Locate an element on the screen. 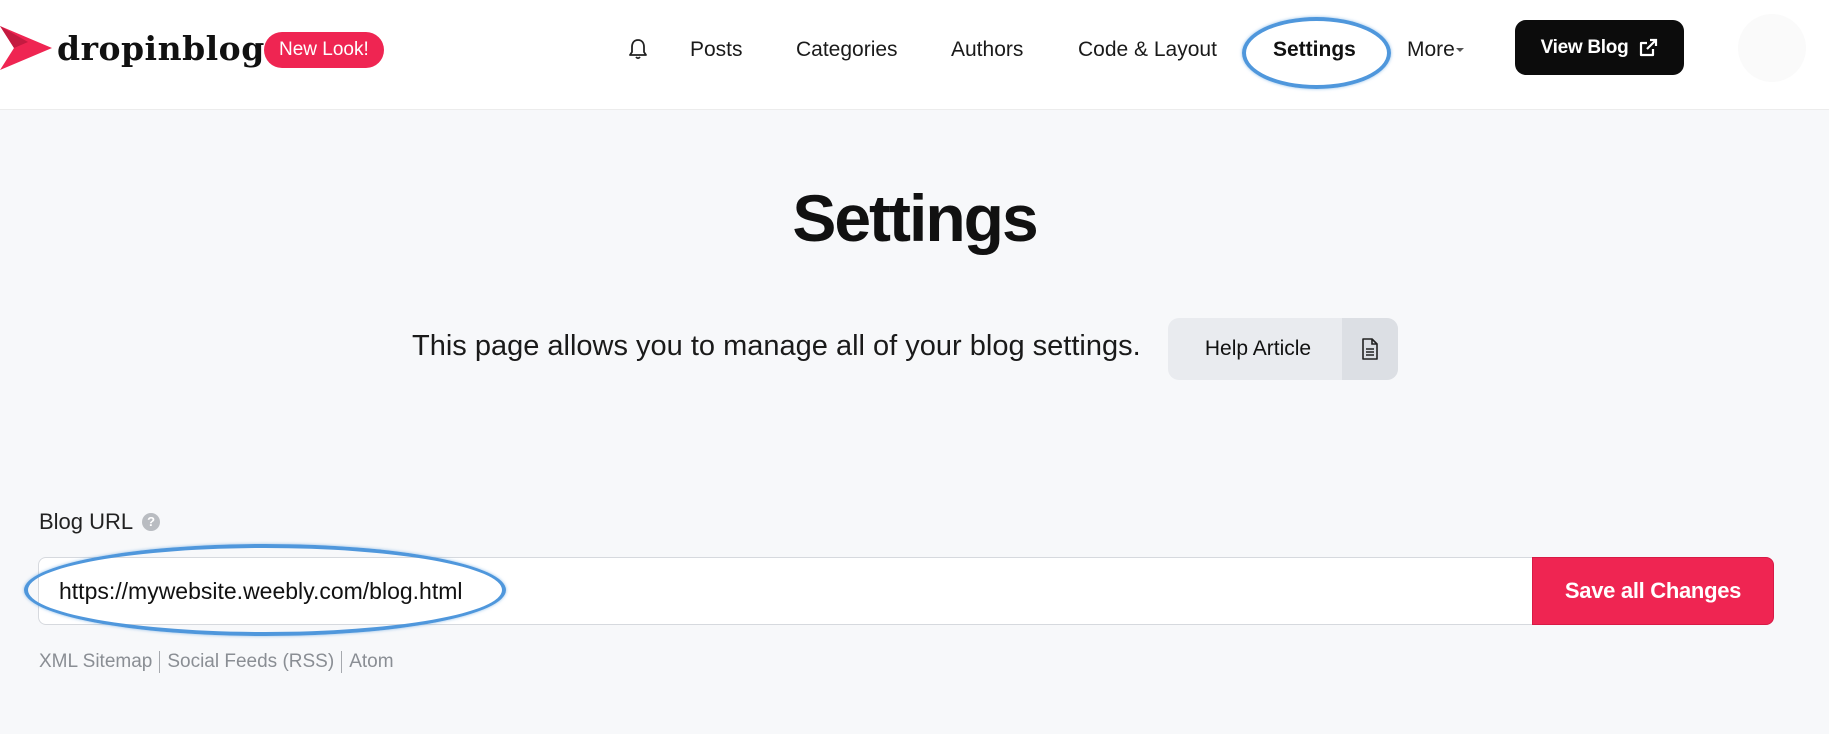 The image size is (1829, 734). view-blog-button: View Blog is located at coordinates (1599, 47).